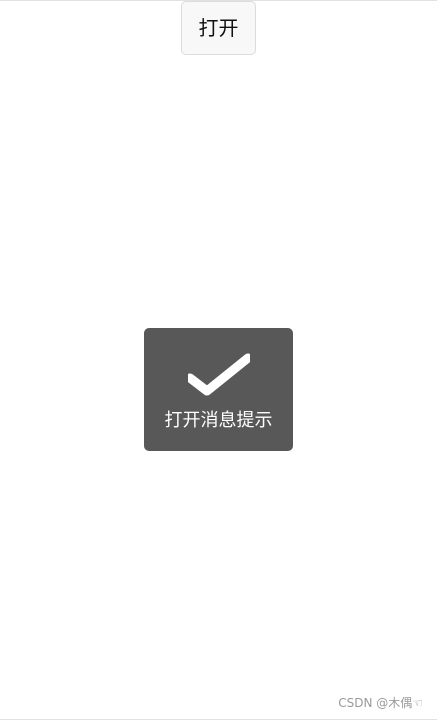 The width and height of the screenshot is (437, 720). What do you see at coordinates (218, 374) in the screenshot?
I see `check-icon` at bounding box center [218, 374].